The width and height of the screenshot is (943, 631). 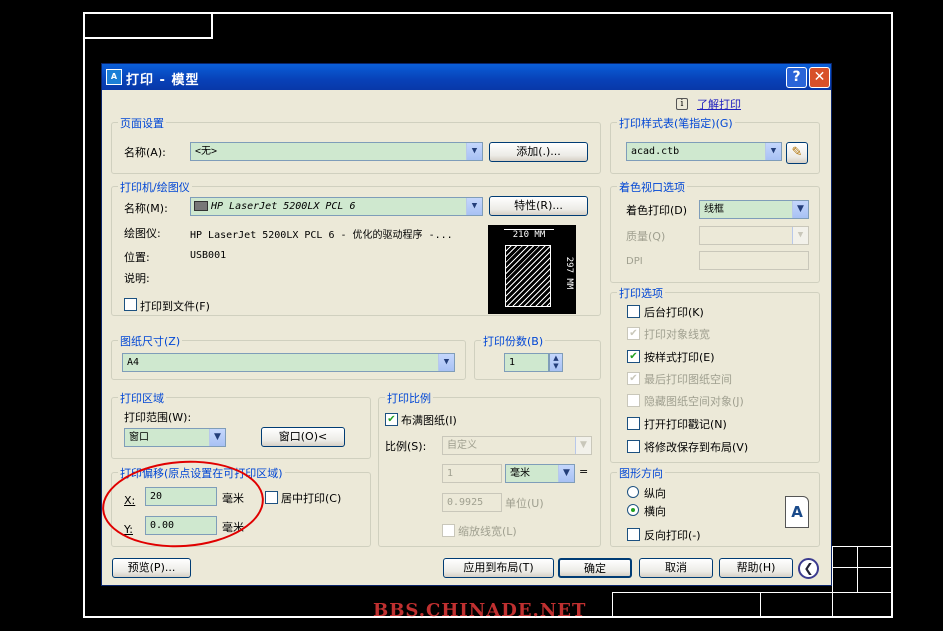 What do you see at coordinates (556, 362) in the screenshot?
I see `copies-spinner: ▲ ▼` at bounding box center [556, 362].